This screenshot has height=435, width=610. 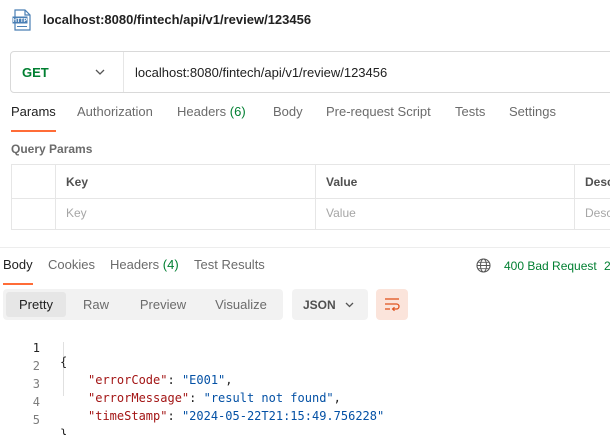 I want to click on wrap-lines-icon, so click(x=392, y=305).